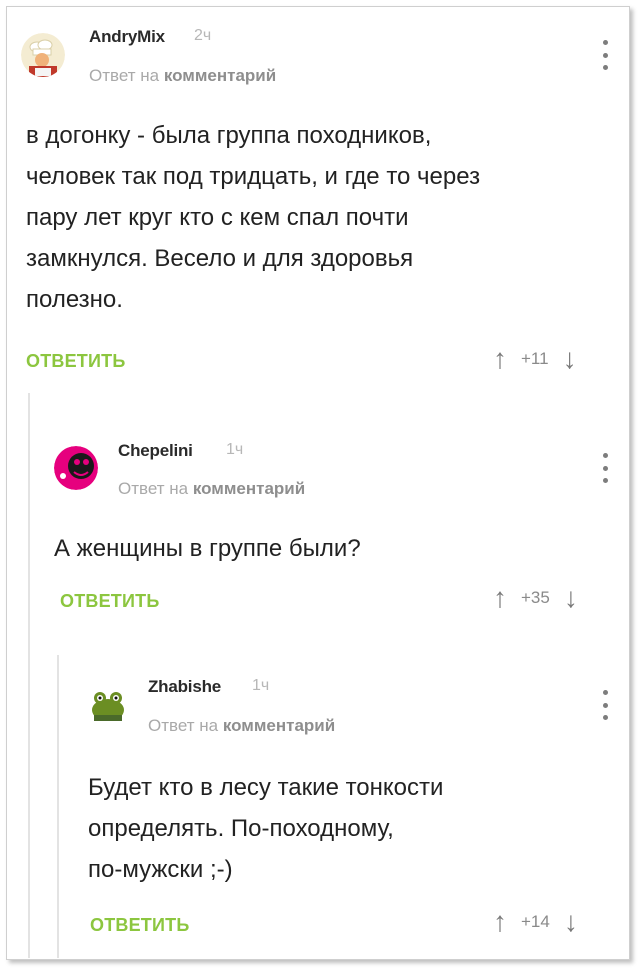 This screenshot has height=970, width=640. Describe the element at coordinates (155, 451) in the screenshot. I see `author-name: Chepelini` at that location.